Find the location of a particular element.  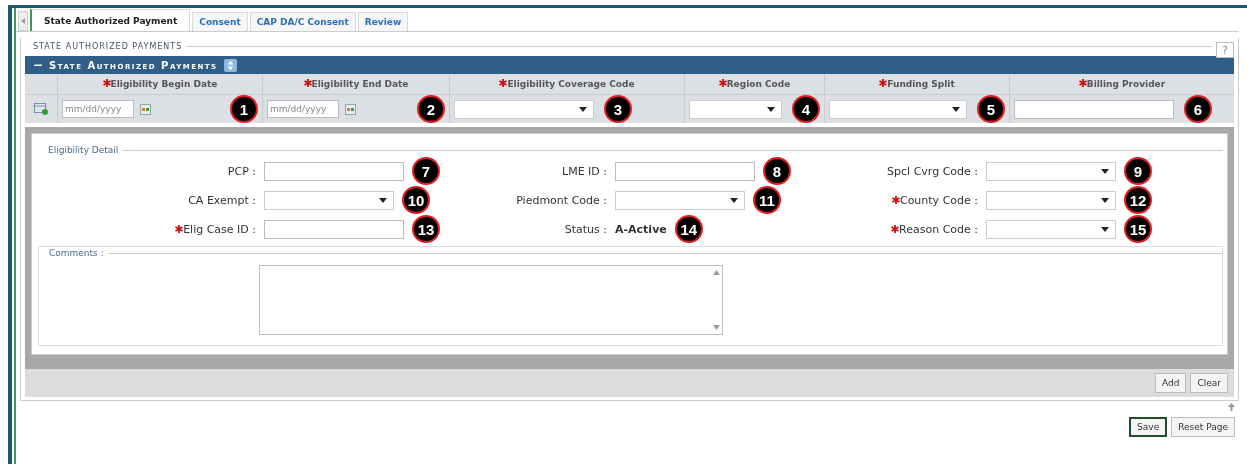

scroll-down-icon is located at coordinates (716, 327).